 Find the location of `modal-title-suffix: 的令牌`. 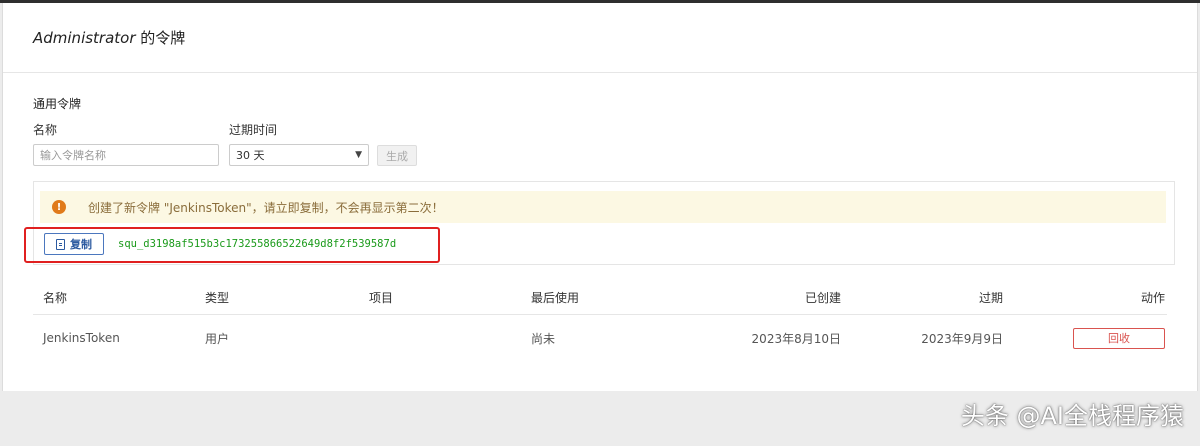

modal-title-suffix: 的令牌 is located at coordinates (160, 38).